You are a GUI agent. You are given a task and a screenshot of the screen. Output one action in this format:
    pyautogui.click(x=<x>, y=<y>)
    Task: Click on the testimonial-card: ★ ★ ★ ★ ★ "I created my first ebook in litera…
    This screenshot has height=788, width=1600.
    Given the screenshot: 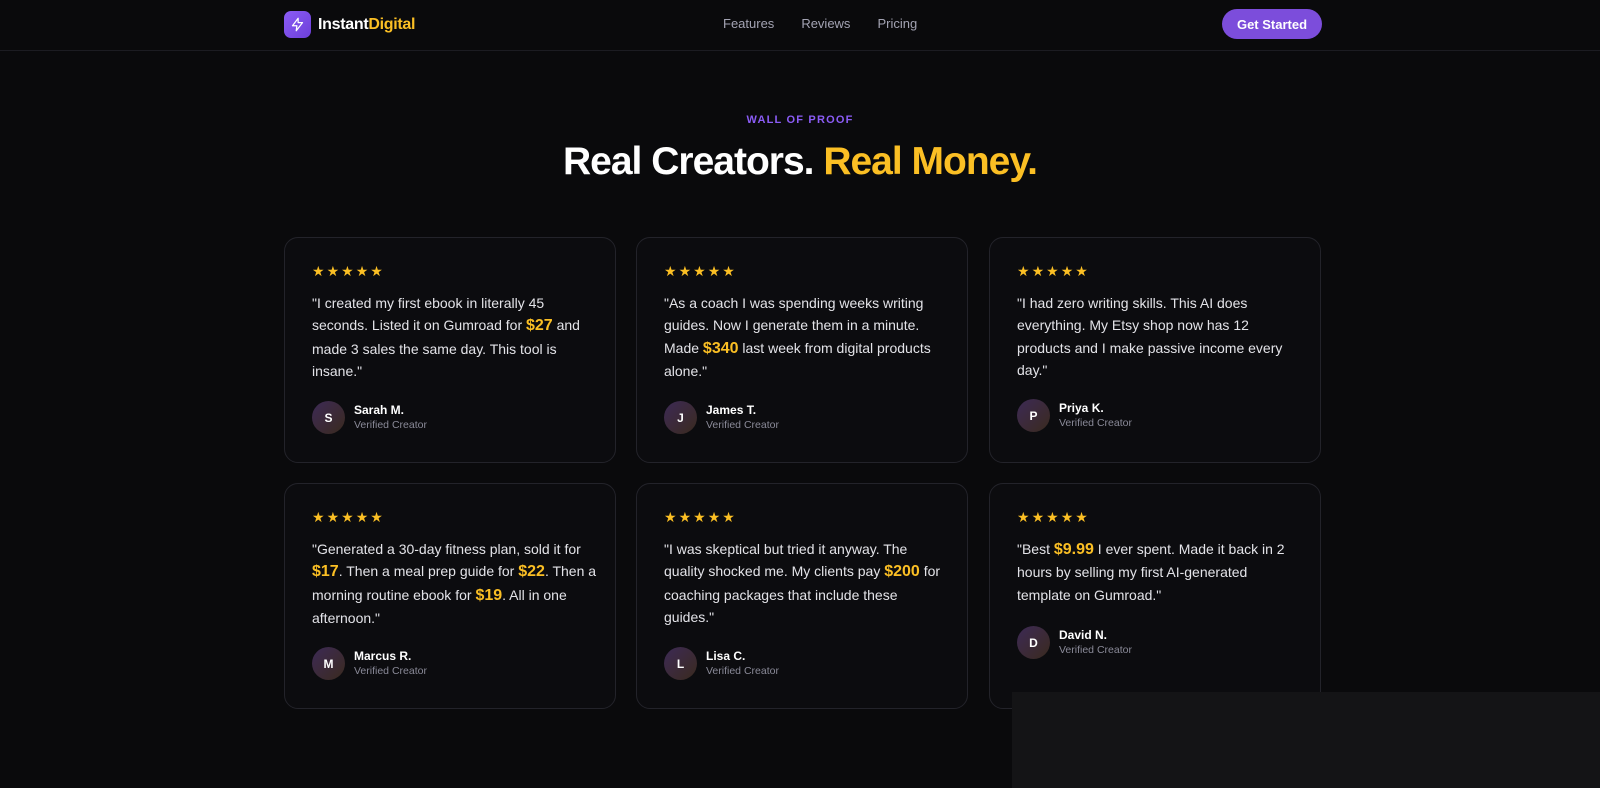 What is the action you would take?
    pyautogui.click(x=450, y=350)
    